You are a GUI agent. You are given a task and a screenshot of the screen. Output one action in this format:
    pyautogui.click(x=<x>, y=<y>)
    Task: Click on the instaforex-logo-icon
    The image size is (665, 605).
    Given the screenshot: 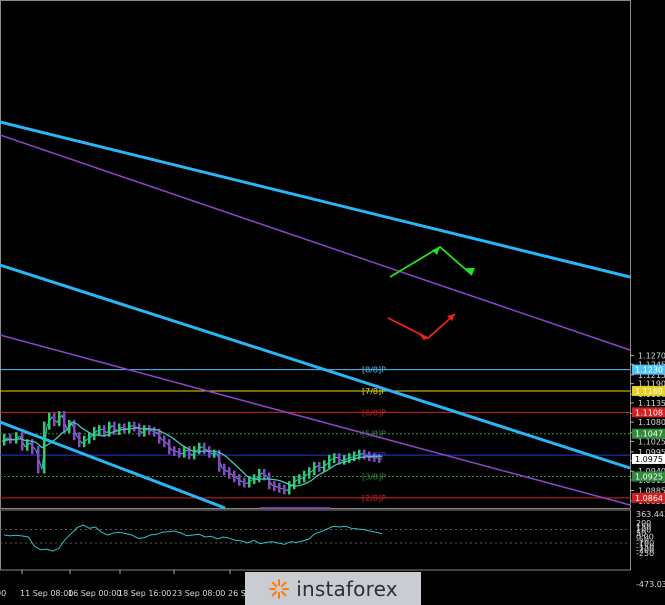 What is the action you would take?
    pyautogui.click(x=279, y=588)
    